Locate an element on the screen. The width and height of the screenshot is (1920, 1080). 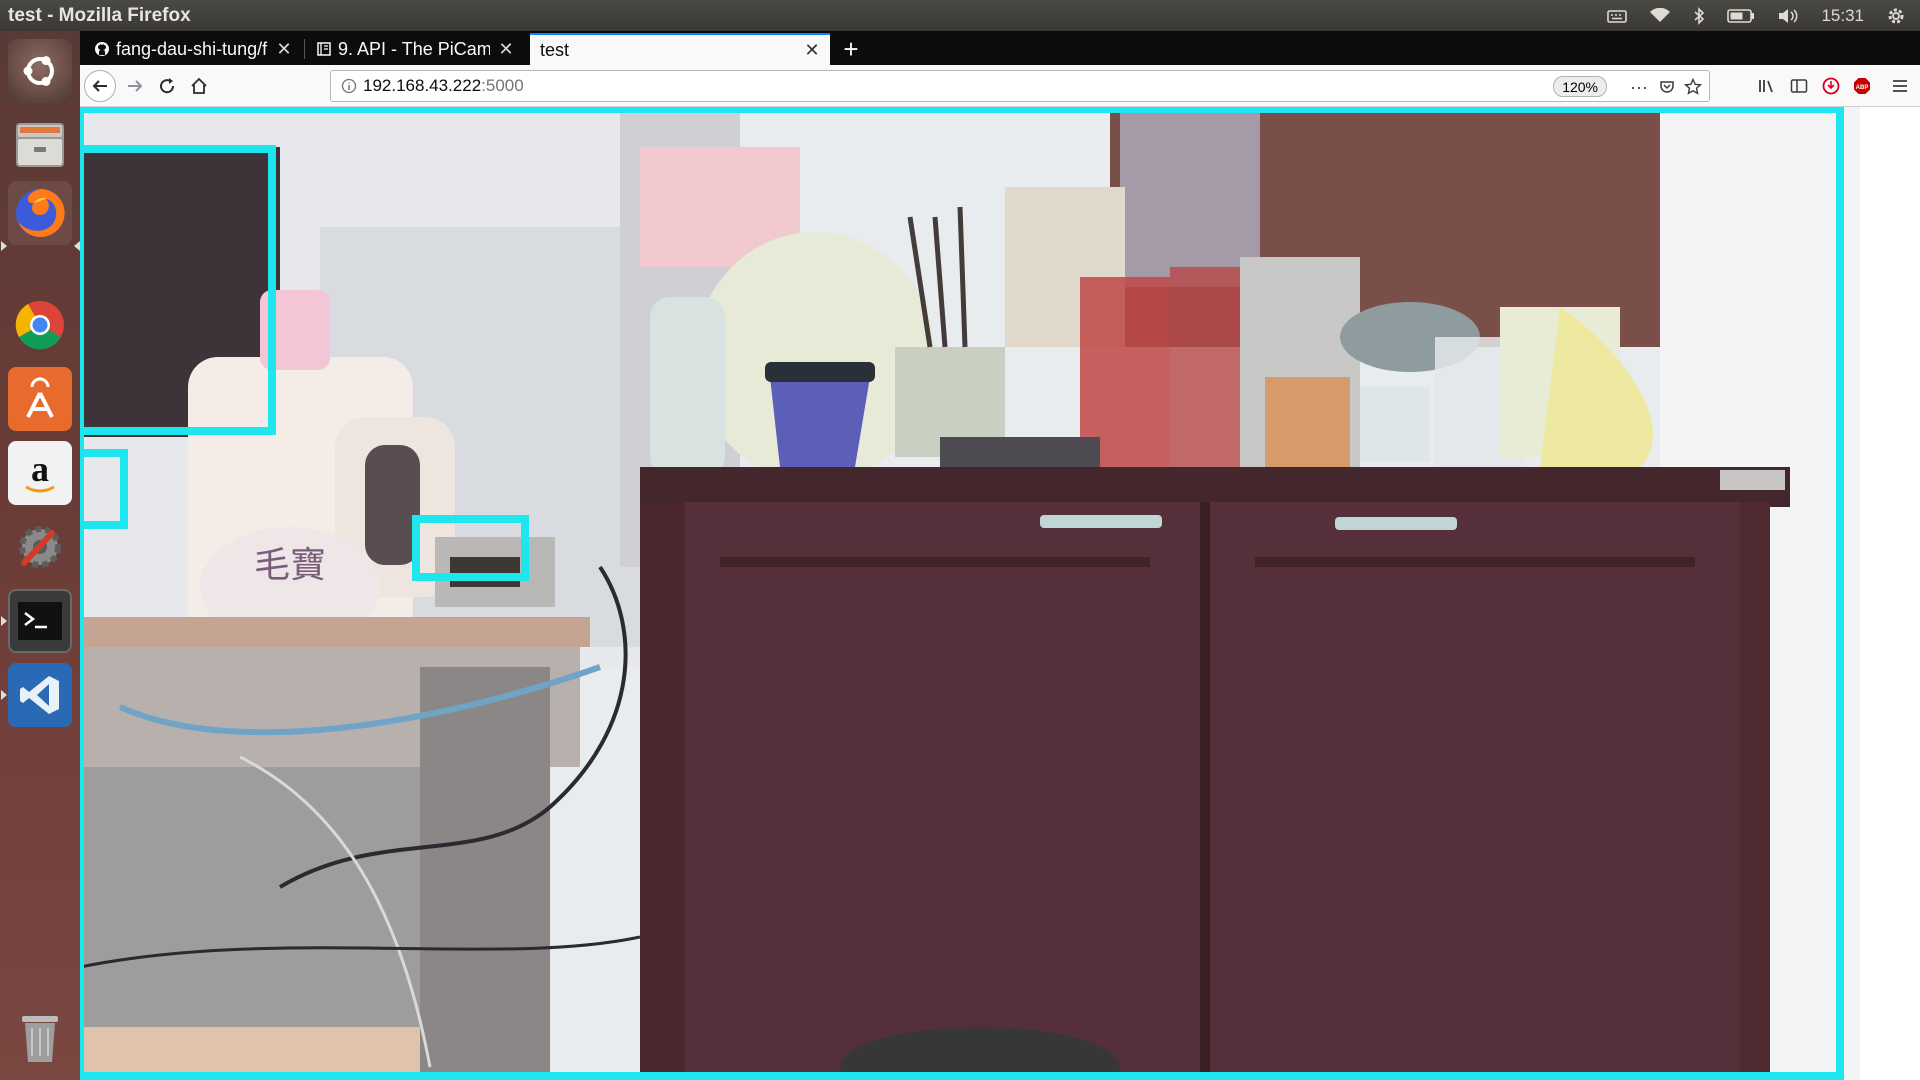
settings-gear-icon is located at coordinates (1896, 16).